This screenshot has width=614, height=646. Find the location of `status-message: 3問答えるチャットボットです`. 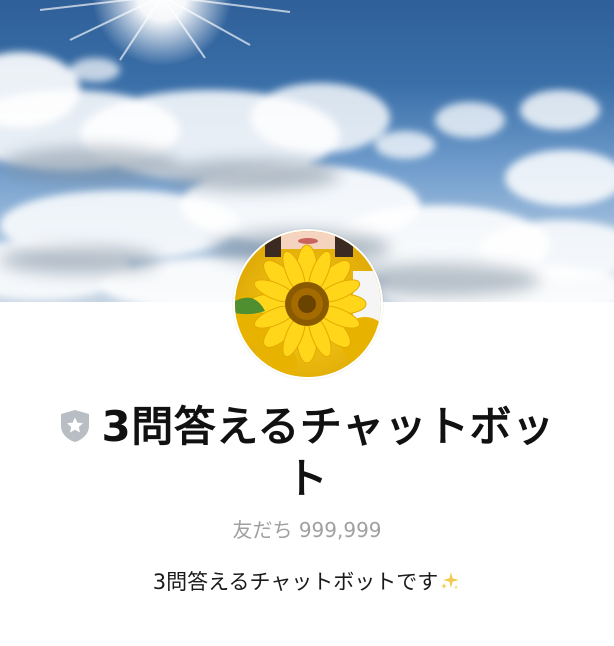

status-message: 3問答えるチャットボットです is located at coordinates (295, 582).